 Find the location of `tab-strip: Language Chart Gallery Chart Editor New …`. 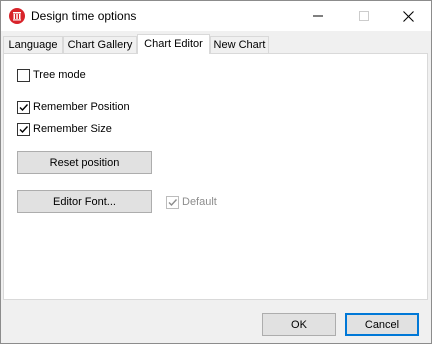

tab-strip: Language Chart Gallery Chart Editor New … is located at coordinates (216, 44).